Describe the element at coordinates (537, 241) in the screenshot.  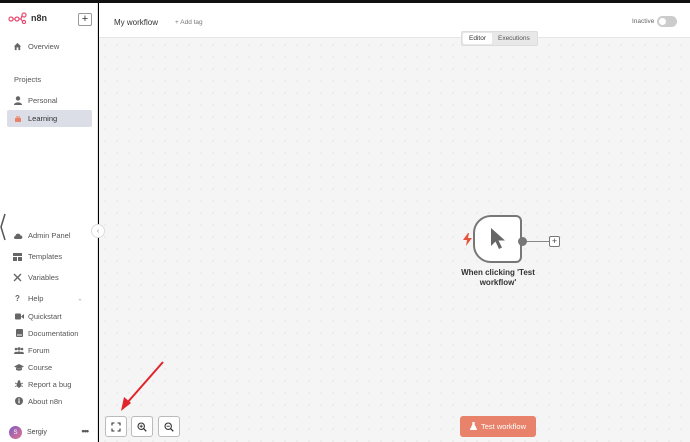
I see `output-connector-line` at that location.